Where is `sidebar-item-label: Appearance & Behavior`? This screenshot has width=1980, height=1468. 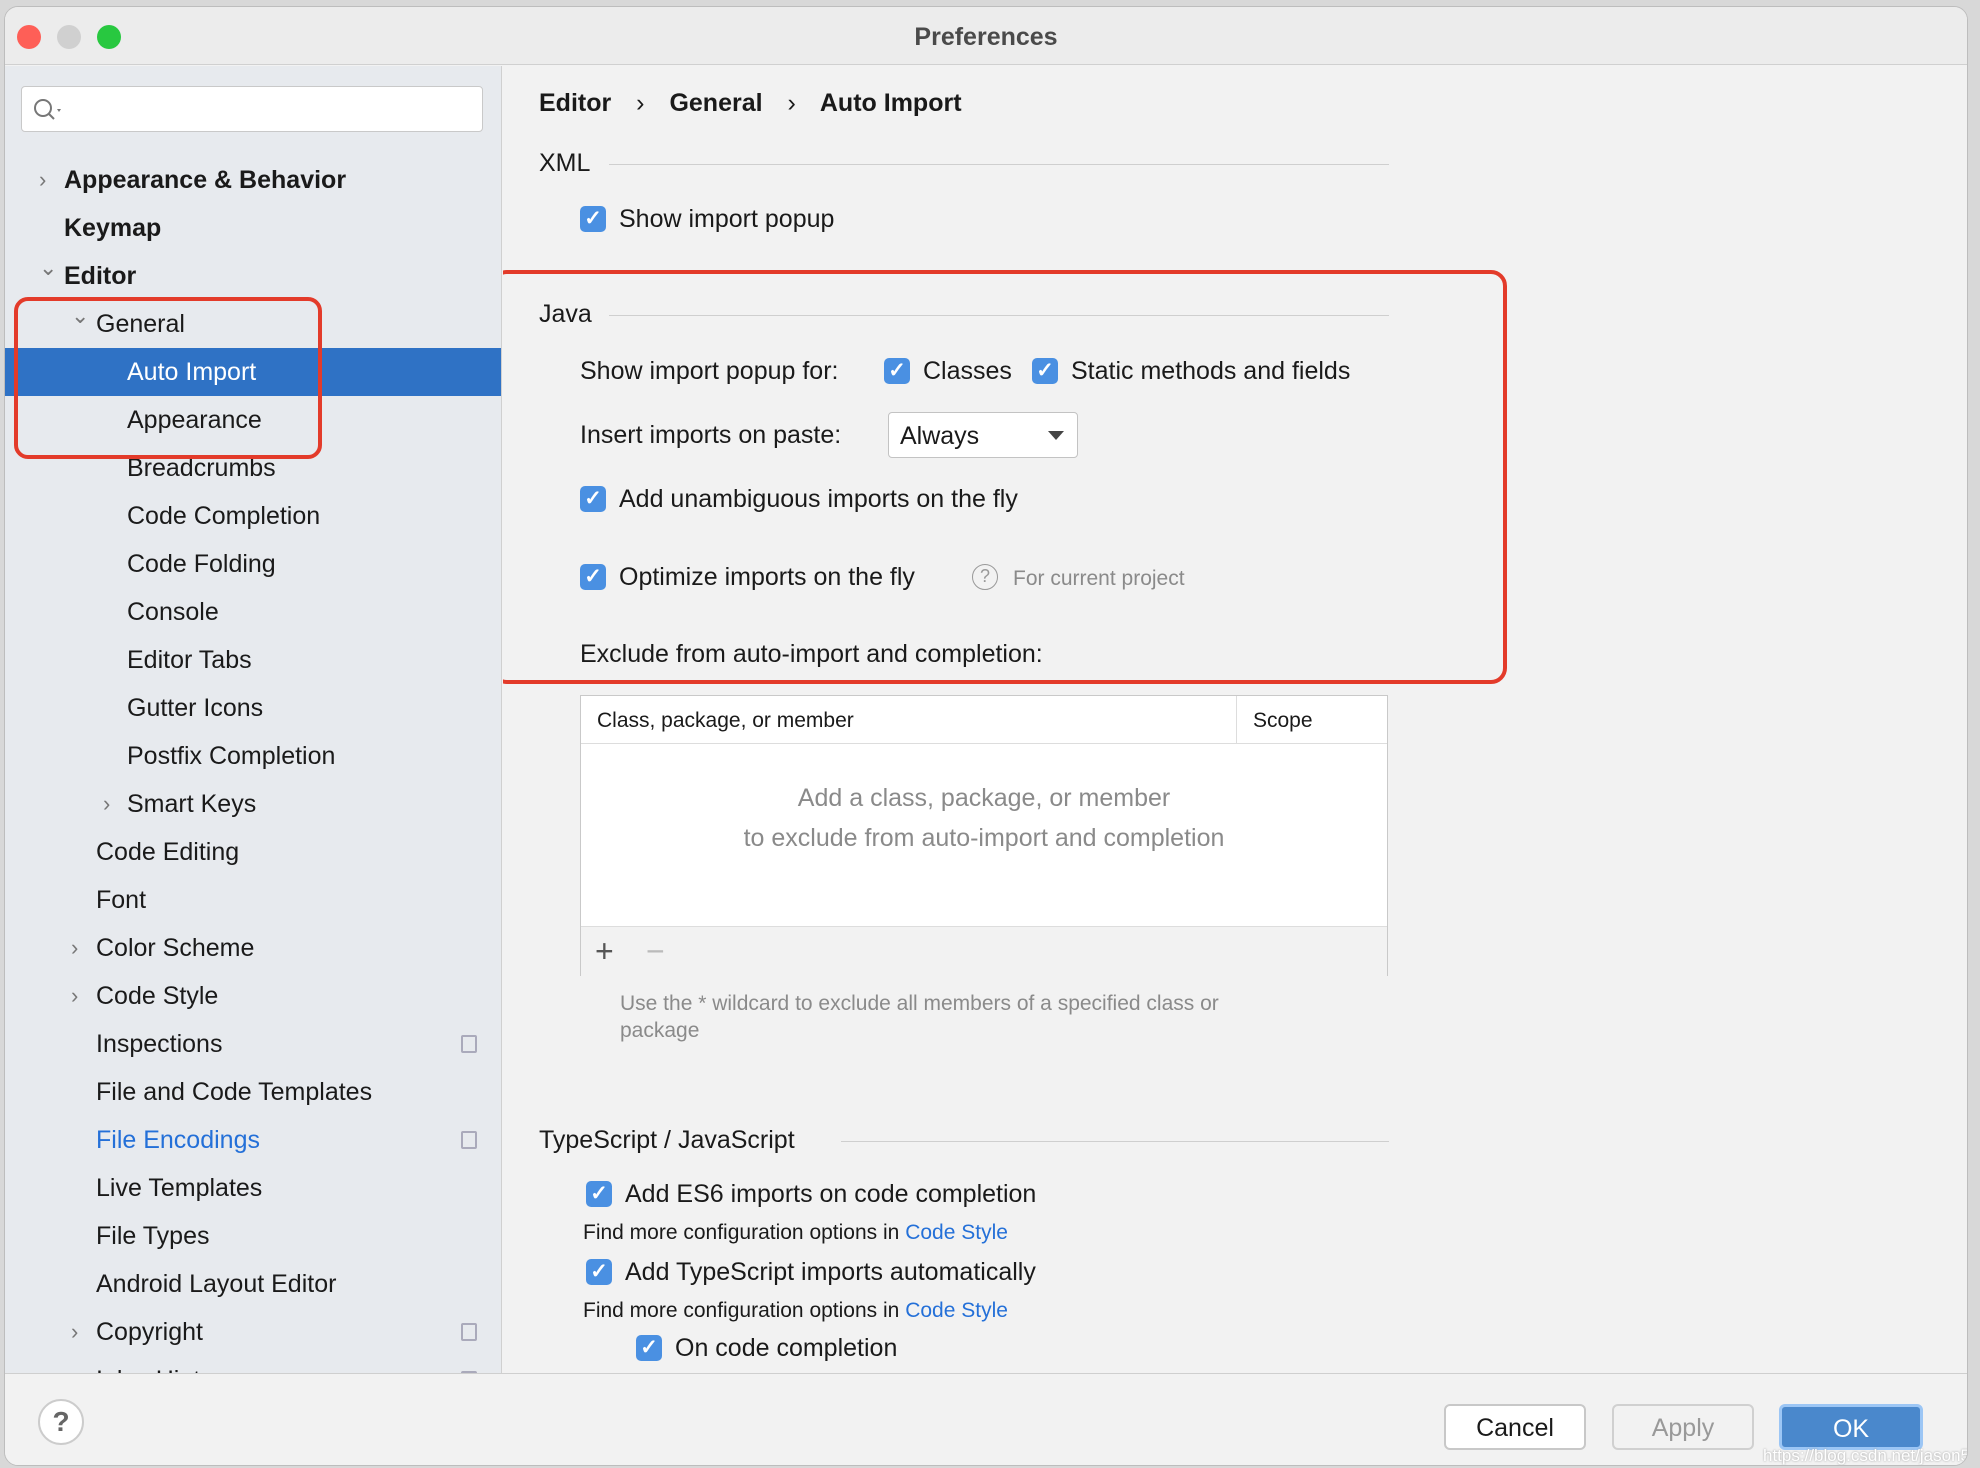 sidebar-item-label: Appearance & Behavior is located at coordinates (205, 180).